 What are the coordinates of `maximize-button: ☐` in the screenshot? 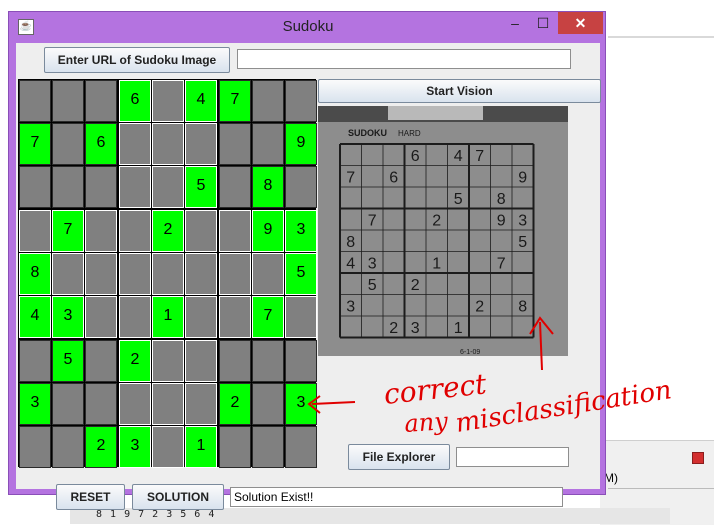 It's located at (543, 23).